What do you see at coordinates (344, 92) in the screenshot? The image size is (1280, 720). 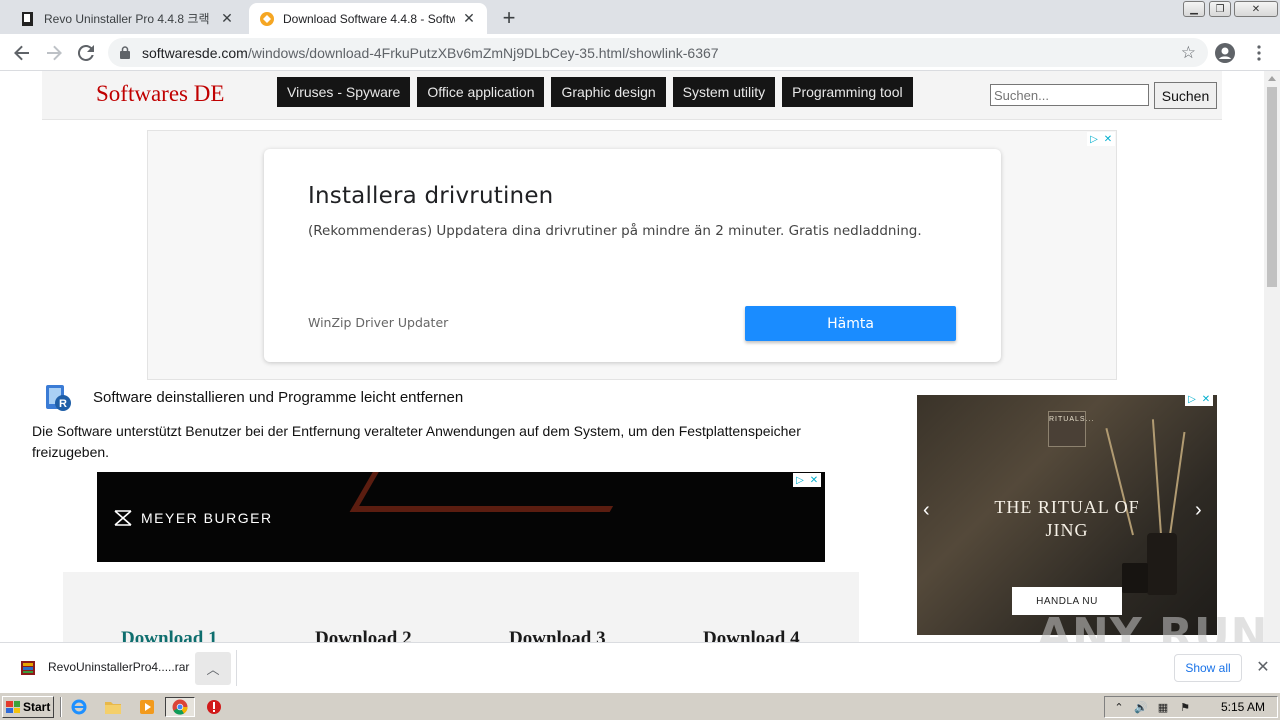 I see `menu-item-viruses-spyware: Viruses - Spyware` at bounding box center [344, 92].